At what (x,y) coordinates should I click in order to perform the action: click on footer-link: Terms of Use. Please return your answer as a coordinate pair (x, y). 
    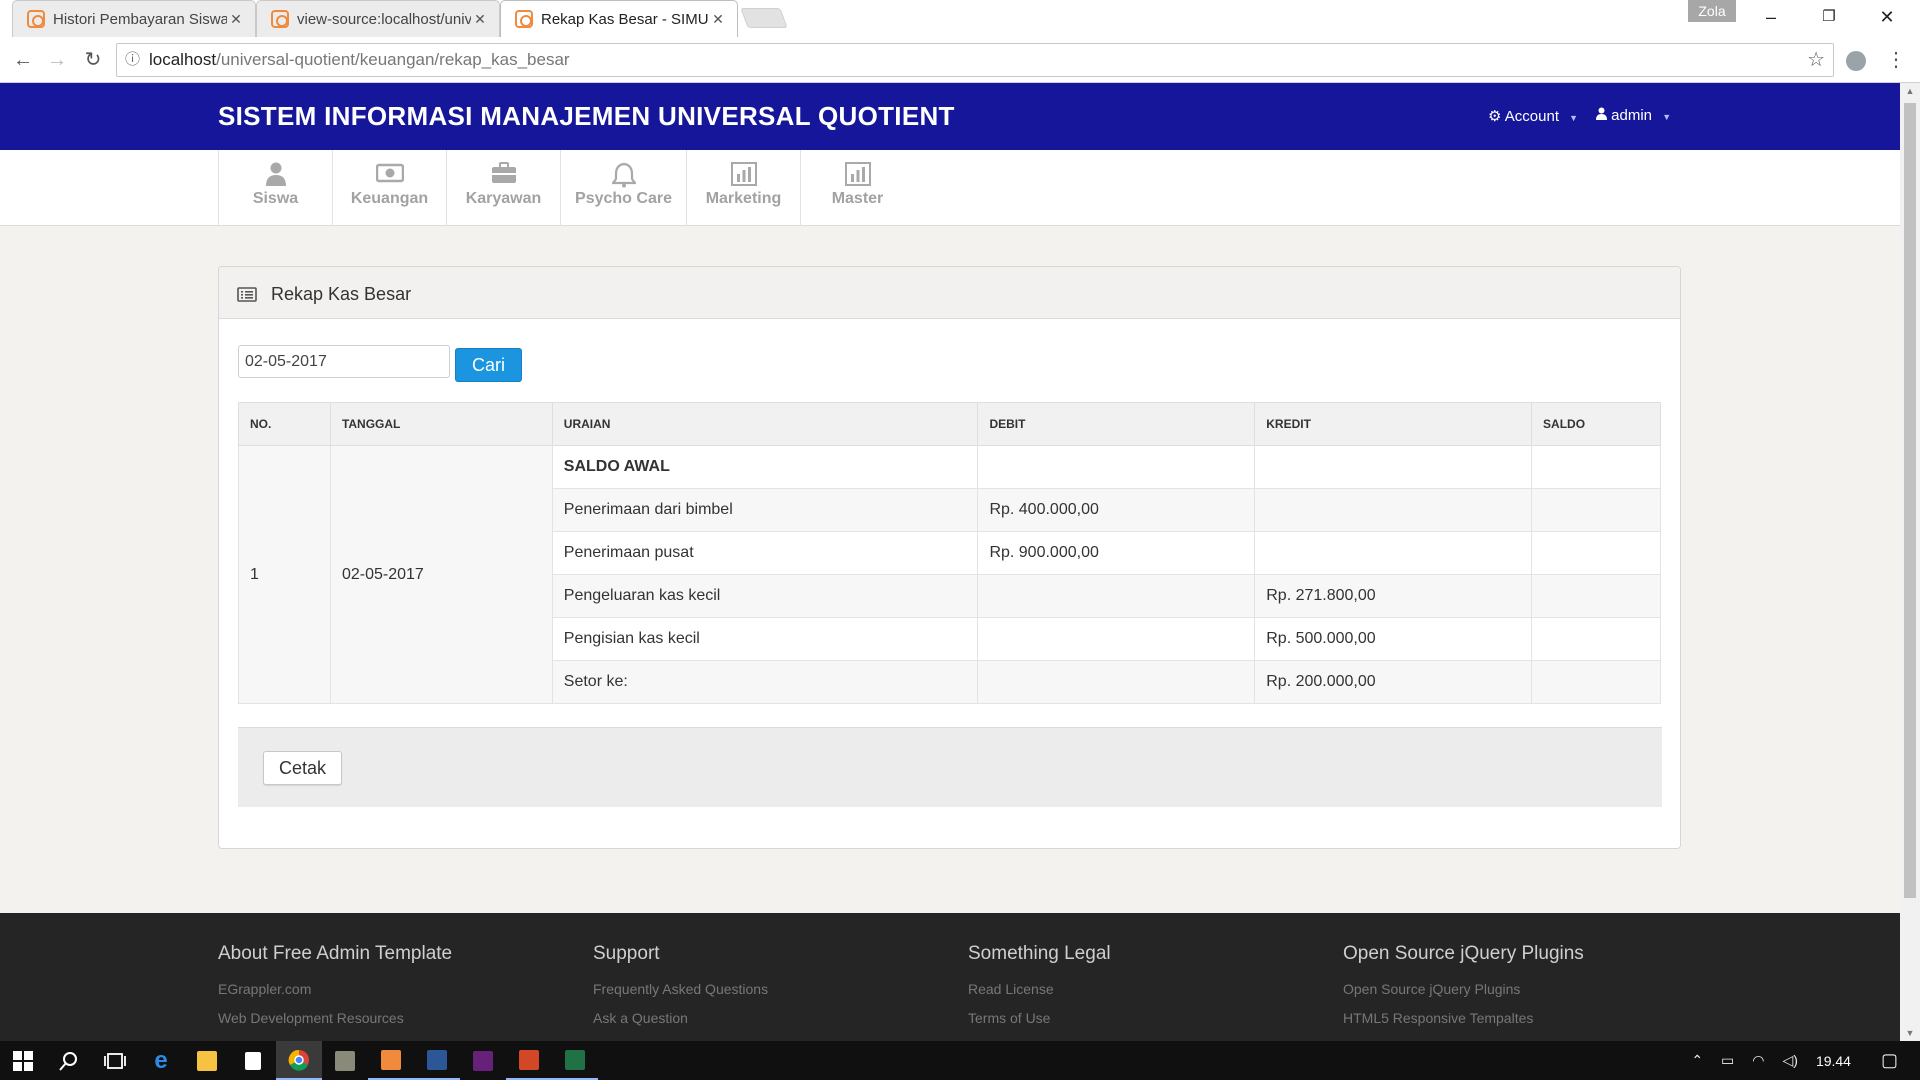
    Looking at the image, I should click on (1039, 1018).